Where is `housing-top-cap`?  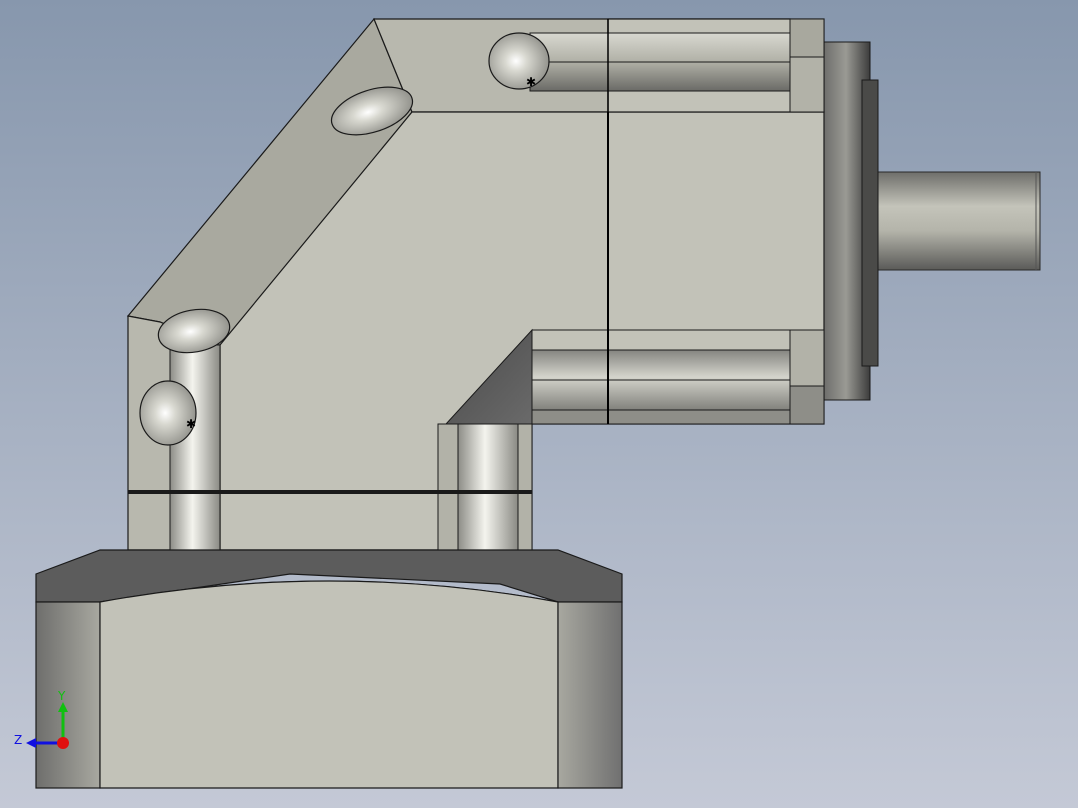 housing-top-cap is located at coordinates (807, 38).